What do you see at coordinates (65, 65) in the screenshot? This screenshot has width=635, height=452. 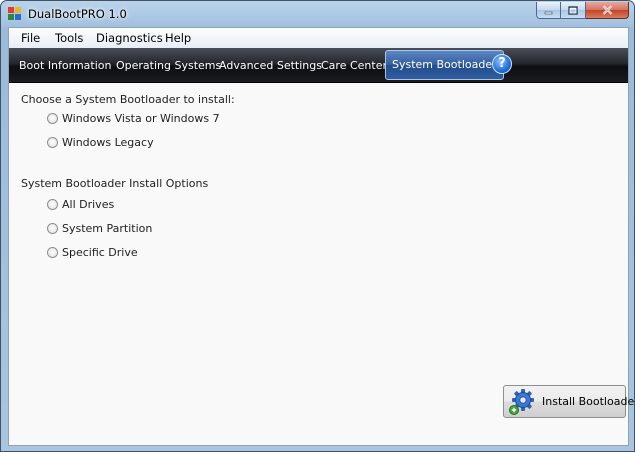 I see `tab-boot-information: Boot Information` at bounding box center [65, 65].